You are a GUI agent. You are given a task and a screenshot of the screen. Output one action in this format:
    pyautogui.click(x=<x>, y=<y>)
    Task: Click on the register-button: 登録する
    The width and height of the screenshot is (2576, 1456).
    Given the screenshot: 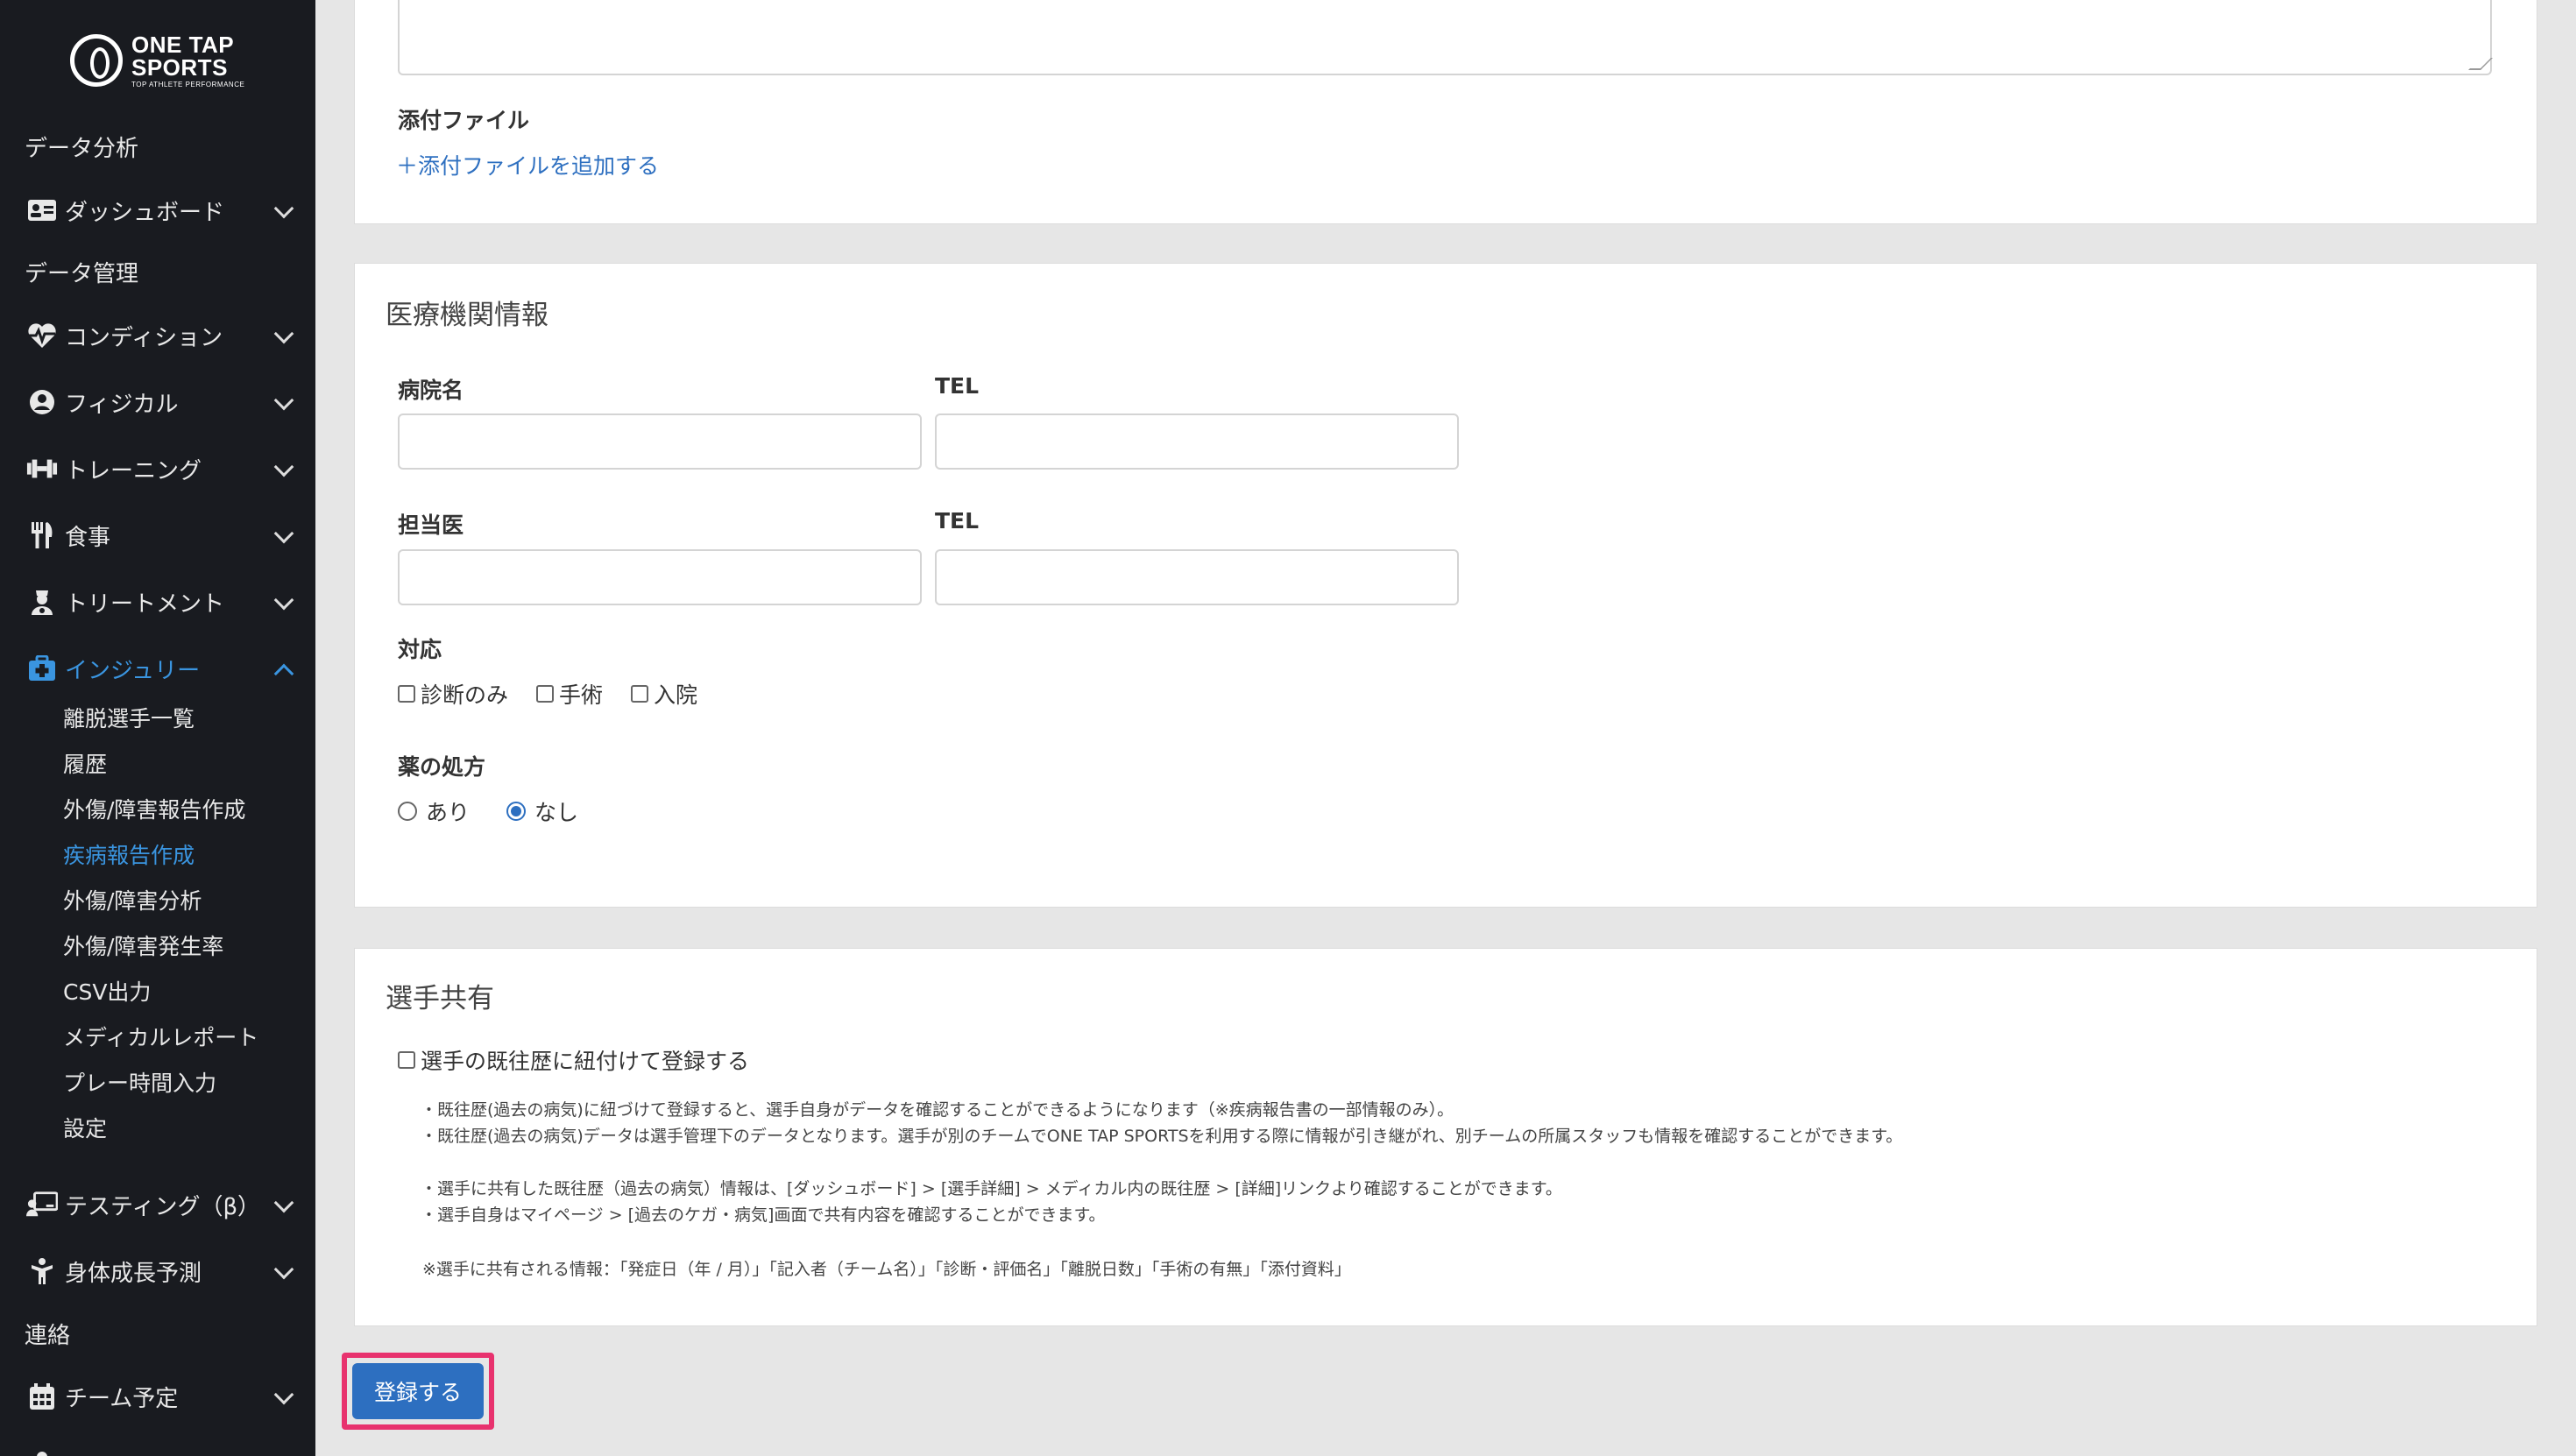 What is the action you would take?
    pyautogui.click(x=418, y=1391)
    